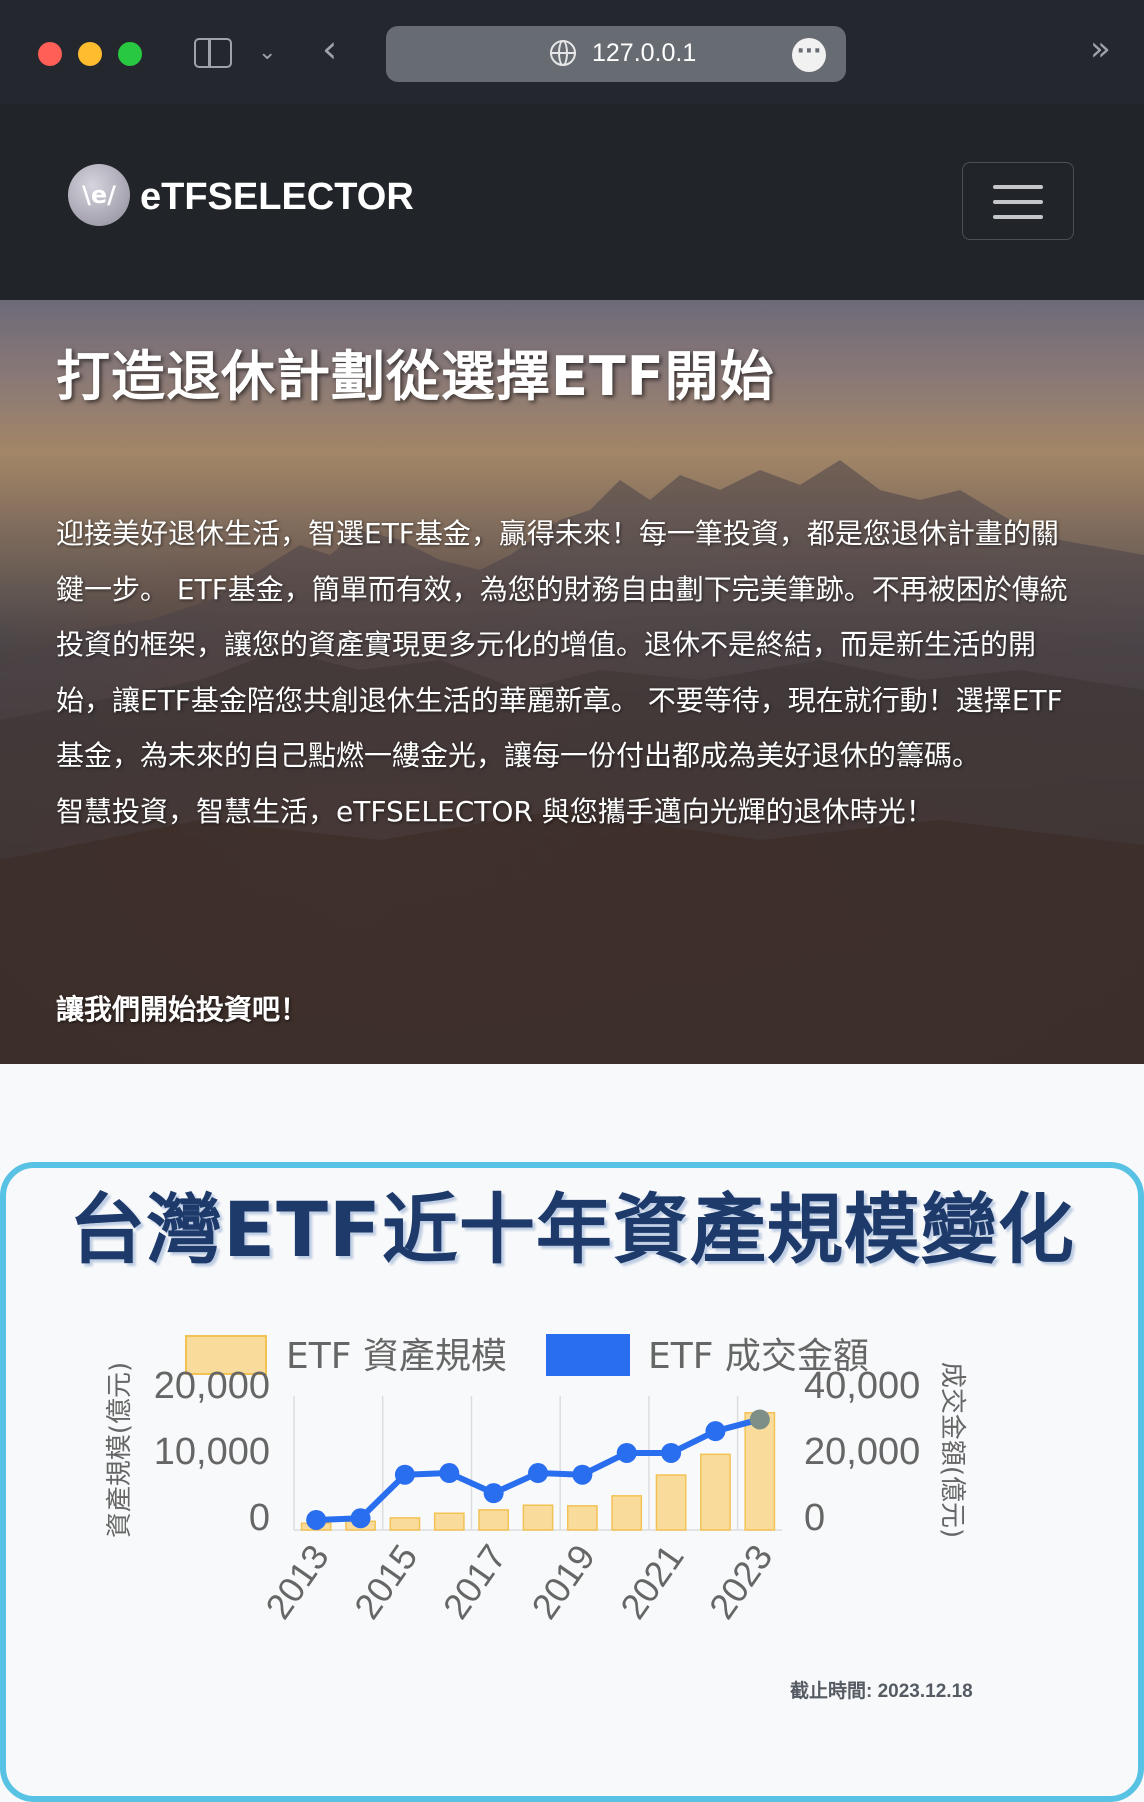 The height and width of the screenshot is (1802, 1144). I want to click on x-tick-label: 2019, so click(563, 1581).